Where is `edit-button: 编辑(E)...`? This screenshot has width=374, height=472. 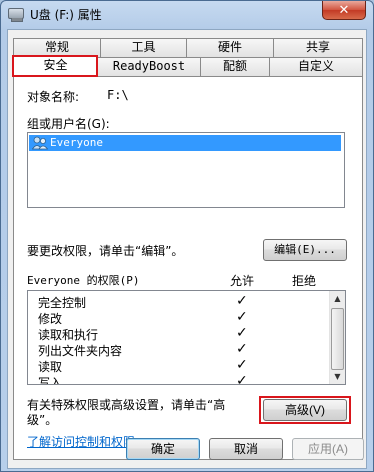 edit-button: 编辑(E)... is located at coordinates (305, 250).